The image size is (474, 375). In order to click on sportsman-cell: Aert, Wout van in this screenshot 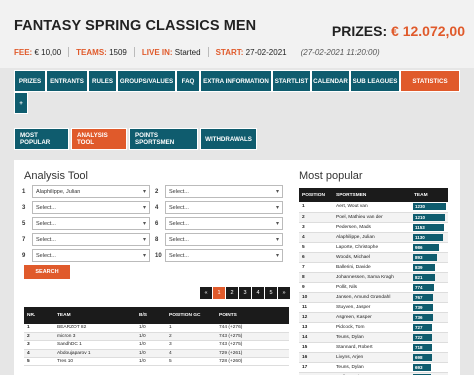, I will do `click(372, 207)`.